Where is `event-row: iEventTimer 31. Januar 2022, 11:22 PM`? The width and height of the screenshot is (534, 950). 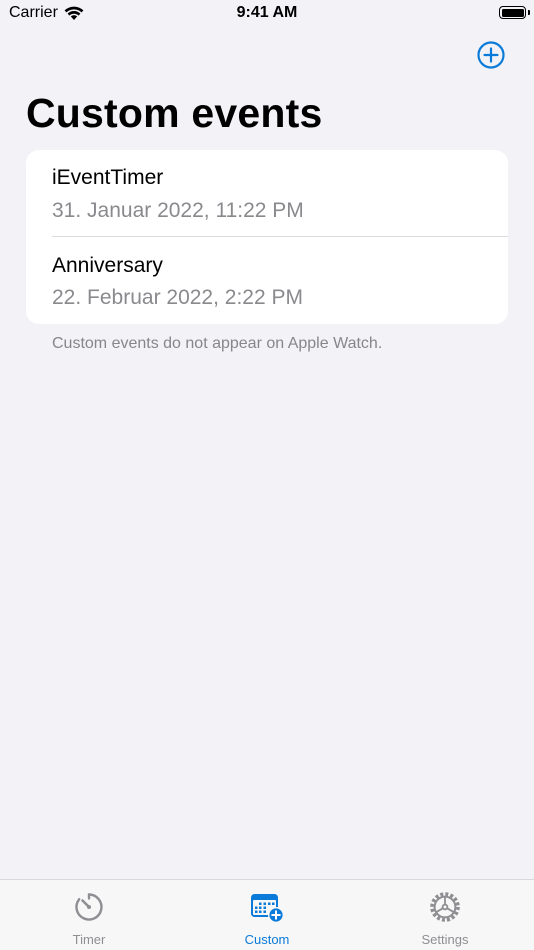 event-row: iEventTimer 31. Januar 2022, 11:22 PM is located at coordinates (267, 193).